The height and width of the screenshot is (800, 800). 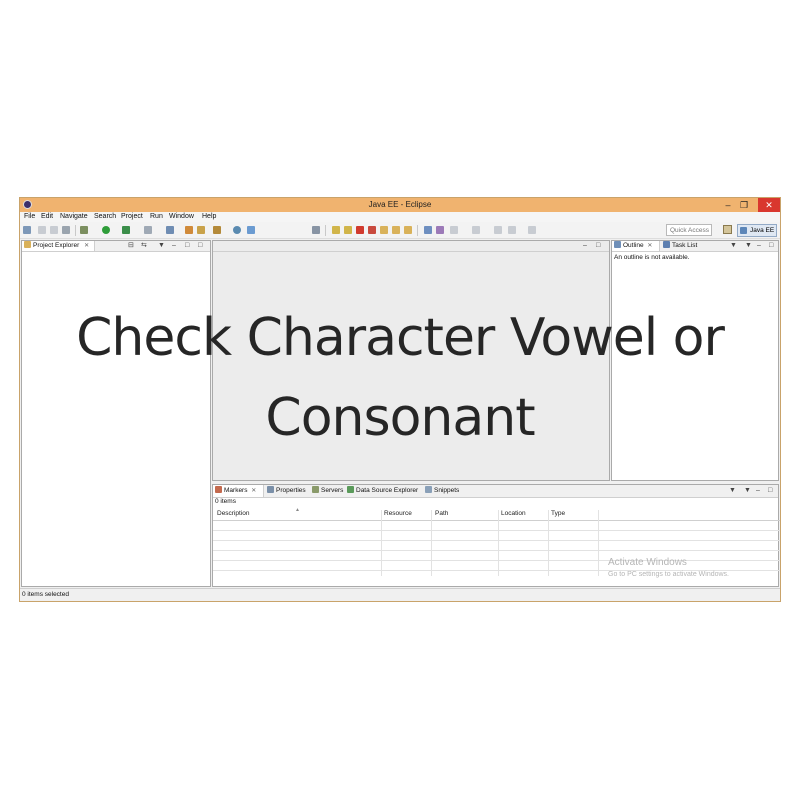 What do you see at coordinates (512, 230) in the screenshot?
I see `back-icon` at bounding box center [512, 230].